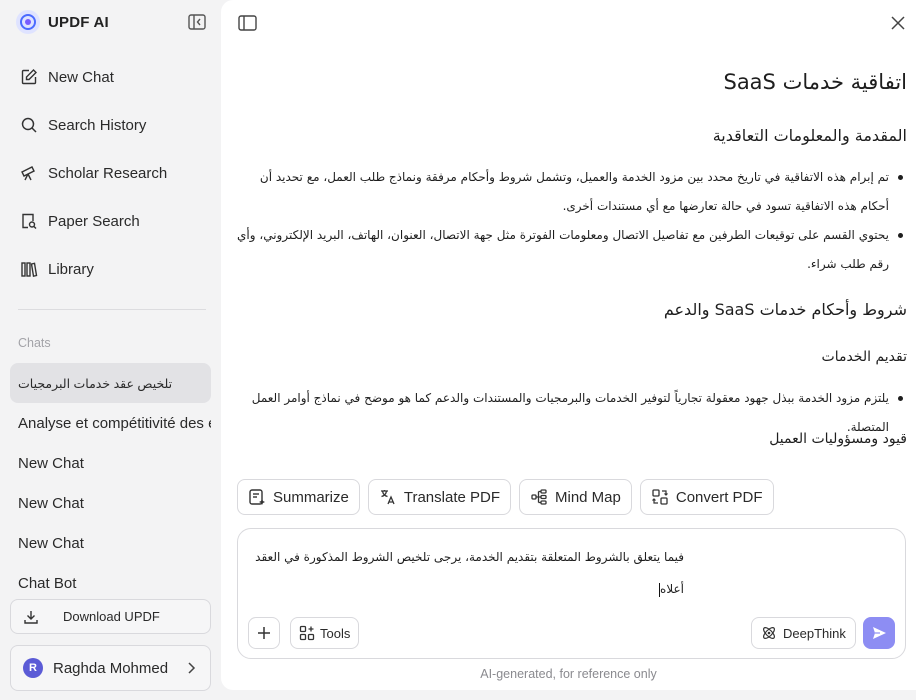 The image size is (916, 700). I want to click on ai-disclaimer: AI-generated, for reference only, so click(568, 674).